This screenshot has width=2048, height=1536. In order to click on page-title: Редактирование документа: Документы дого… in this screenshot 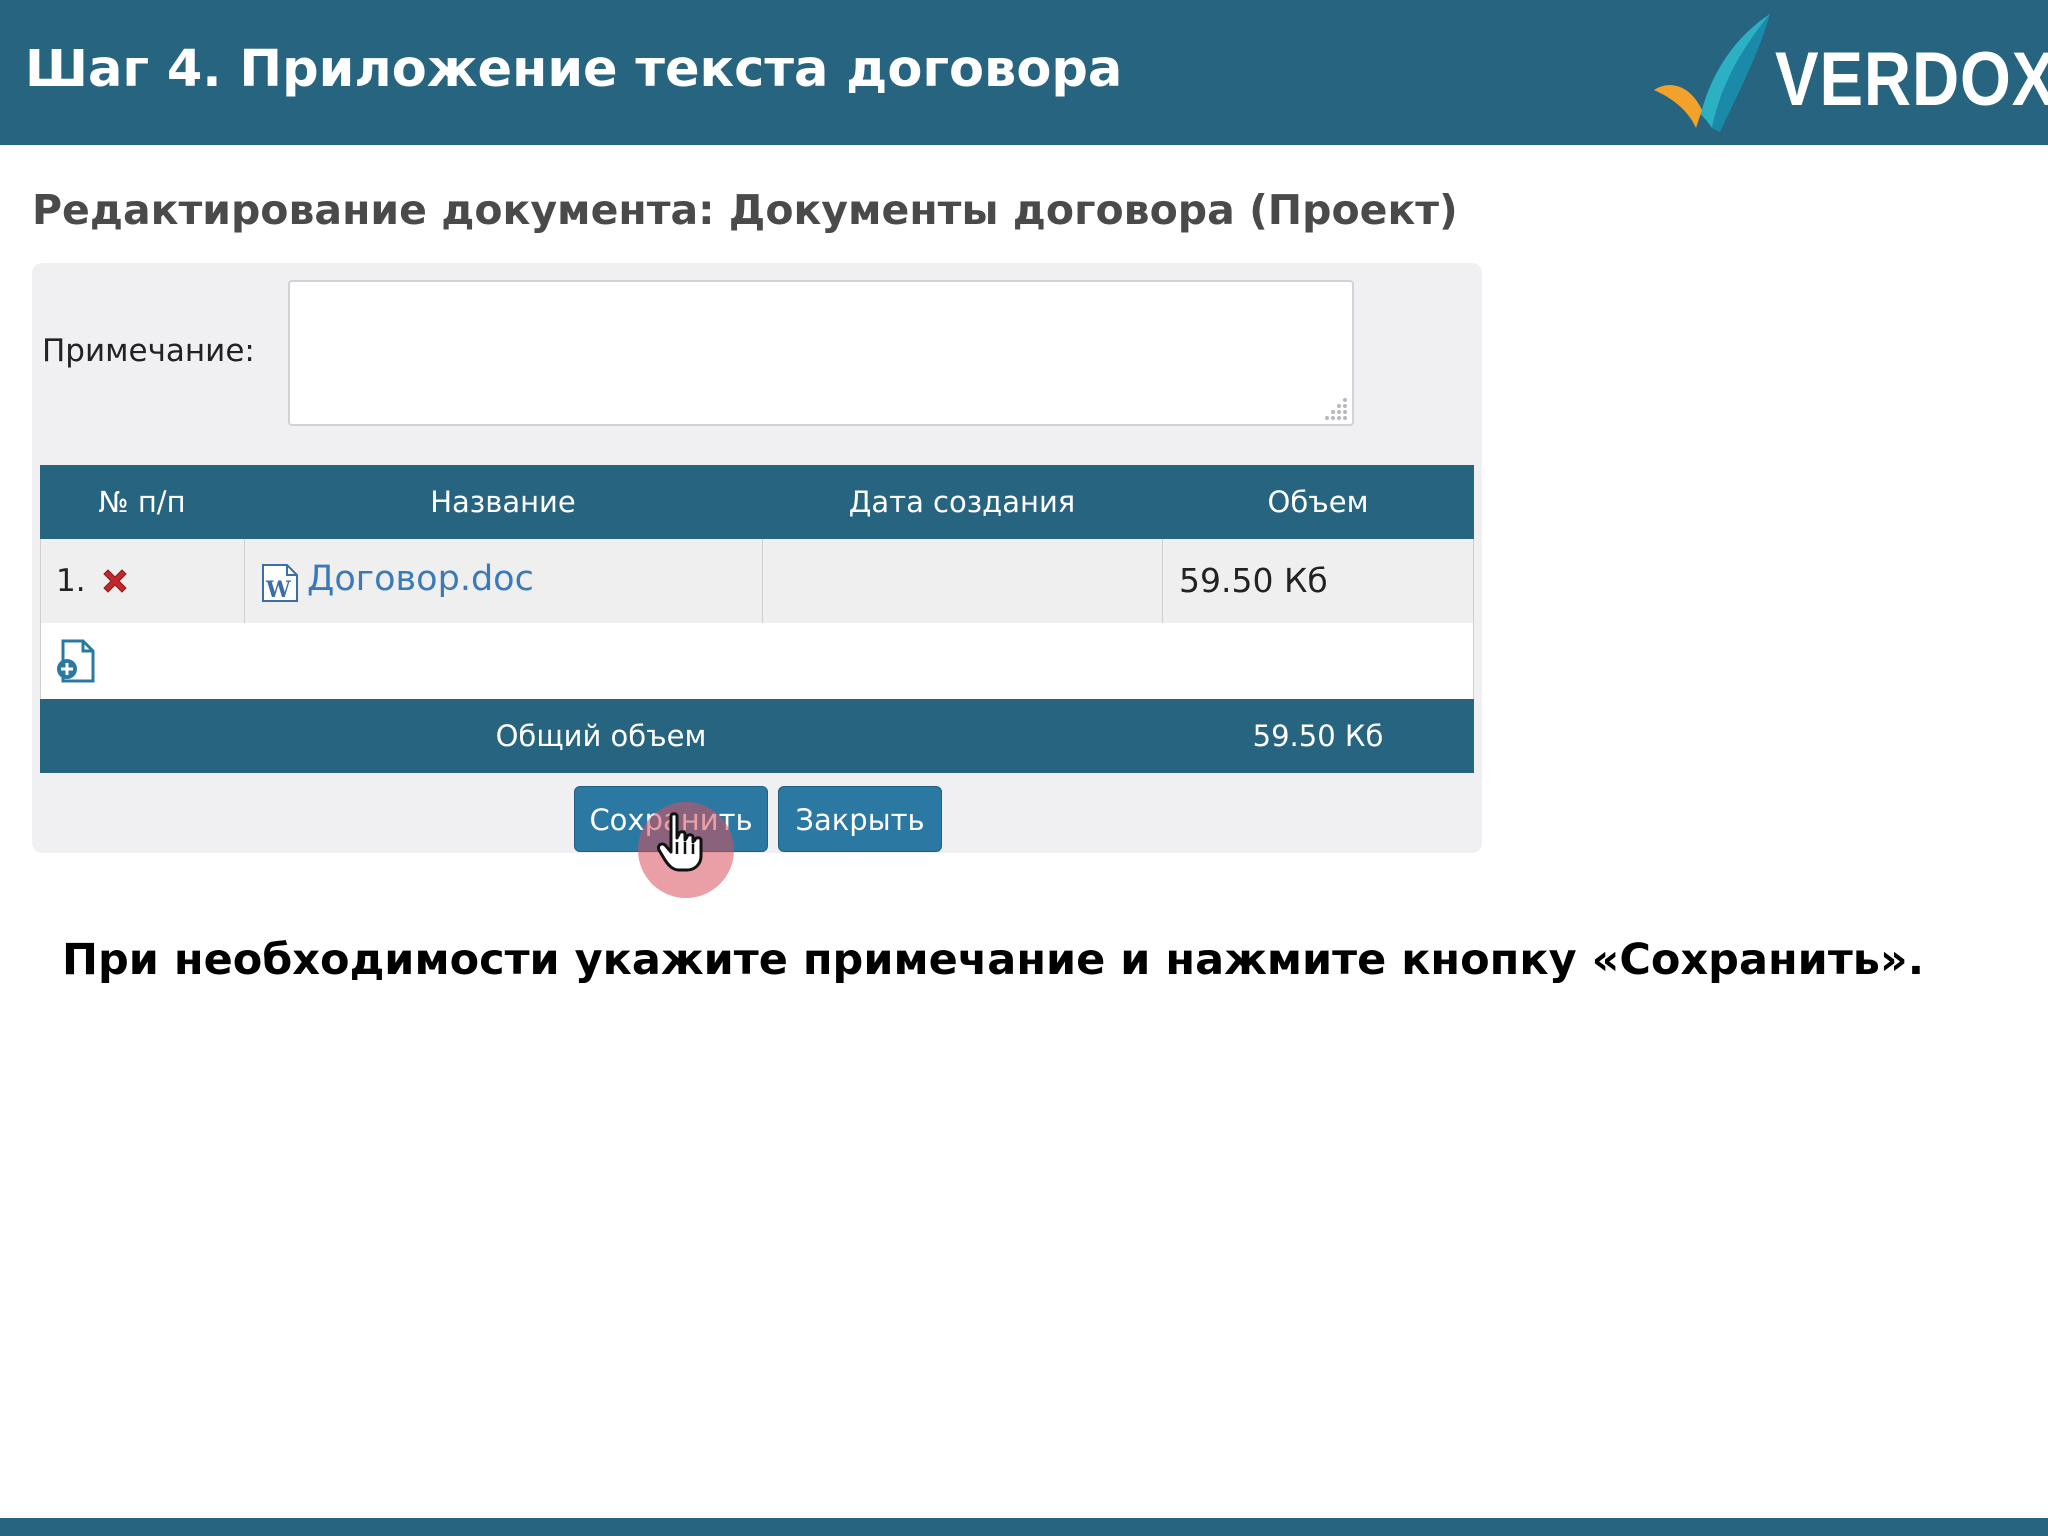, I will do `click(745, 210)`.